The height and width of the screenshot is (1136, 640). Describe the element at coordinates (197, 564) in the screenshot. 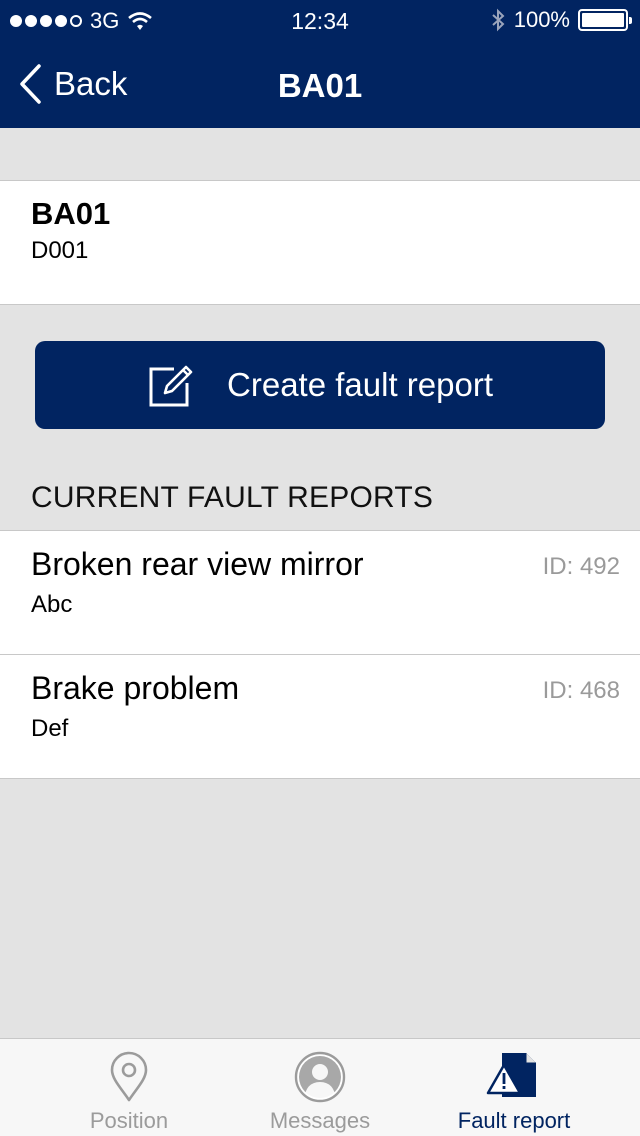

I see `report-title: Broken rear view mirror` at that location.